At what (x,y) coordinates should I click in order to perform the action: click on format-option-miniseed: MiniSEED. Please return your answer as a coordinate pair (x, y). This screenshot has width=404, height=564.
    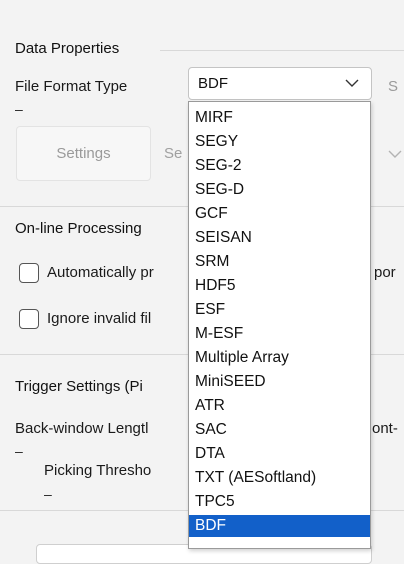
    Looking at the image, I should click on (279, 382).